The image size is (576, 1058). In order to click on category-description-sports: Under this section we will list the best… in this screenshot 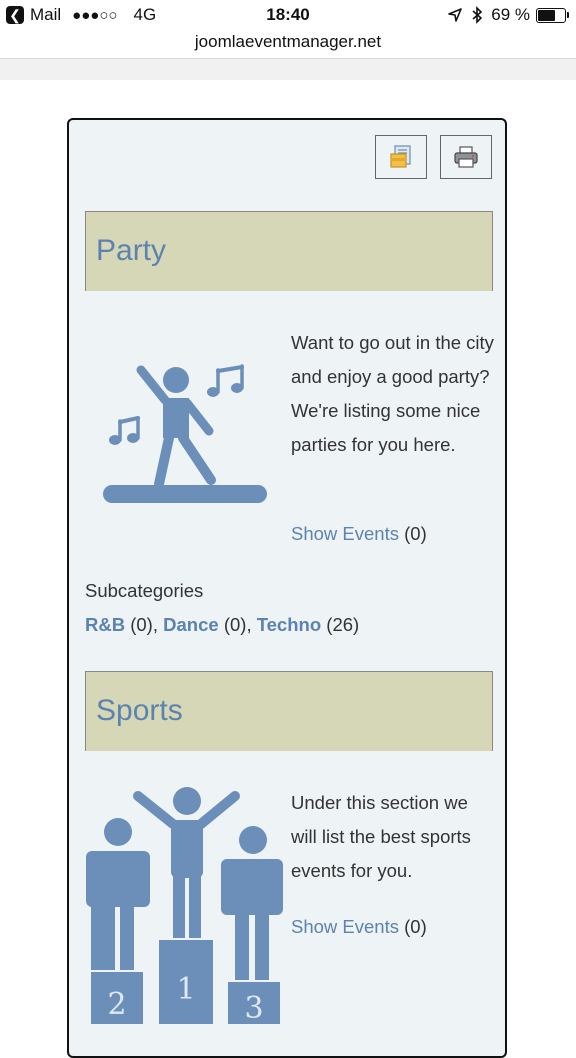, I will do `click(381, 836)`.